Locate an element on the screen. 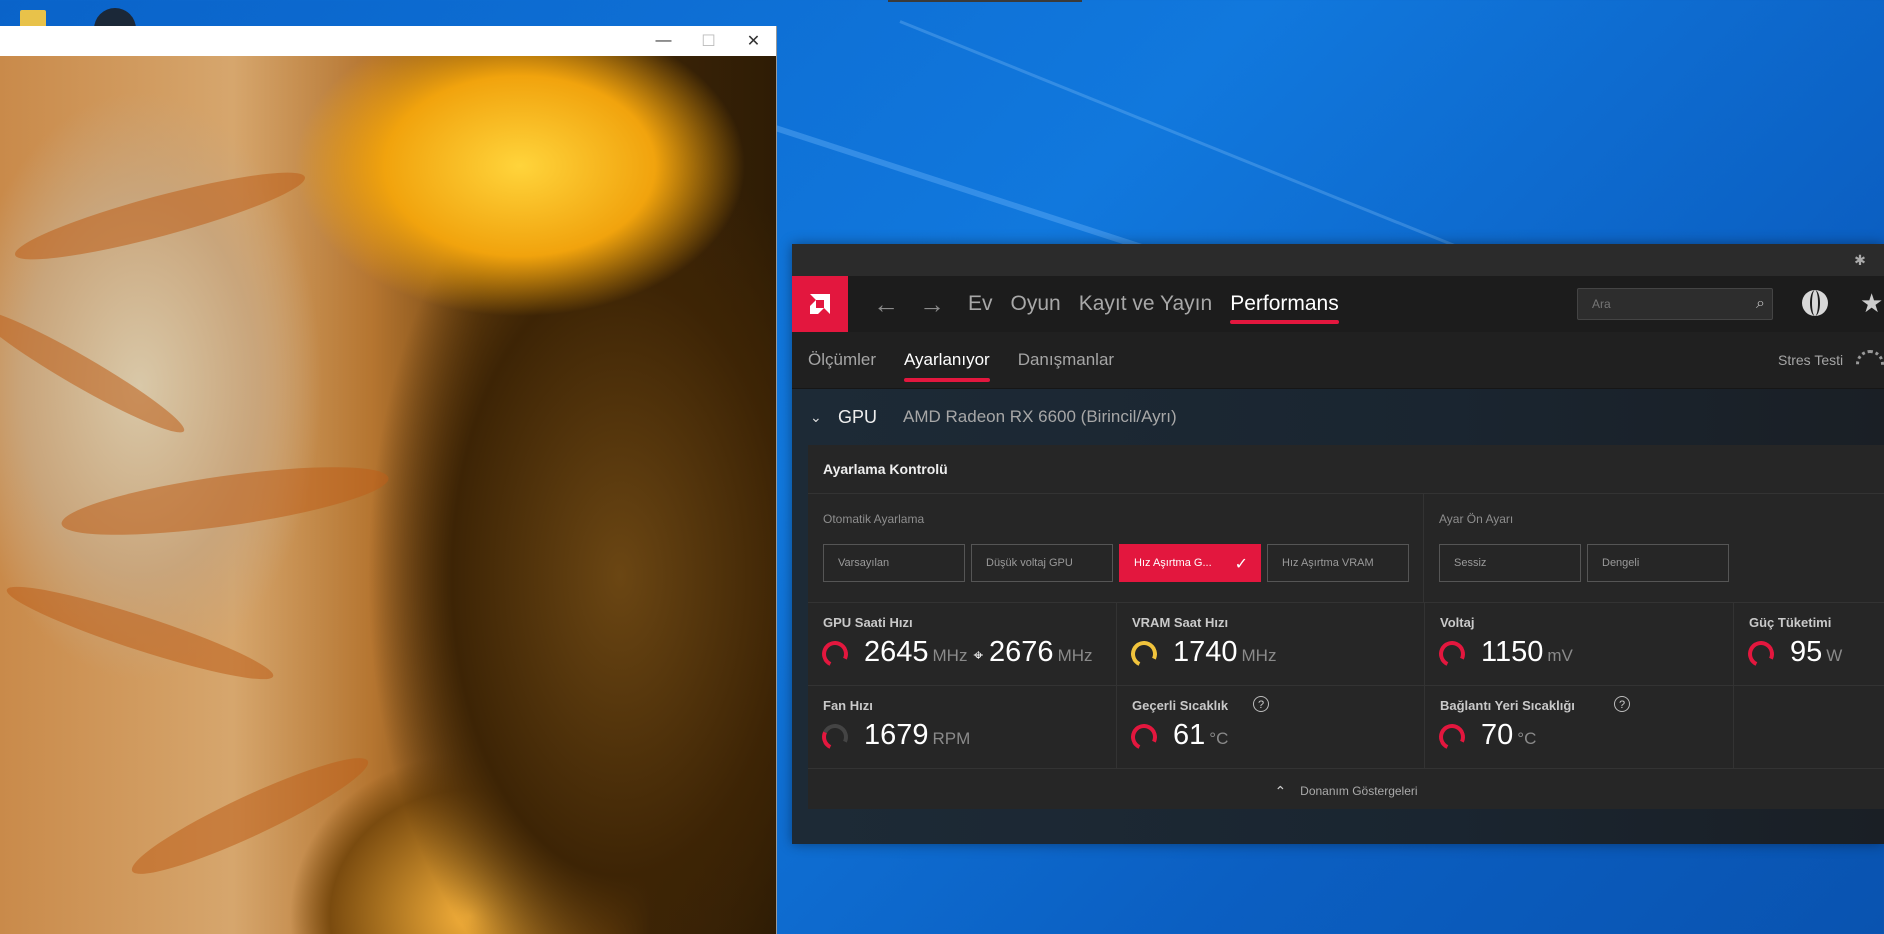  gpu-name: AMD Radeon RX 6600 (Birincil/Ayrı) is located at coordinates (1040, 416).